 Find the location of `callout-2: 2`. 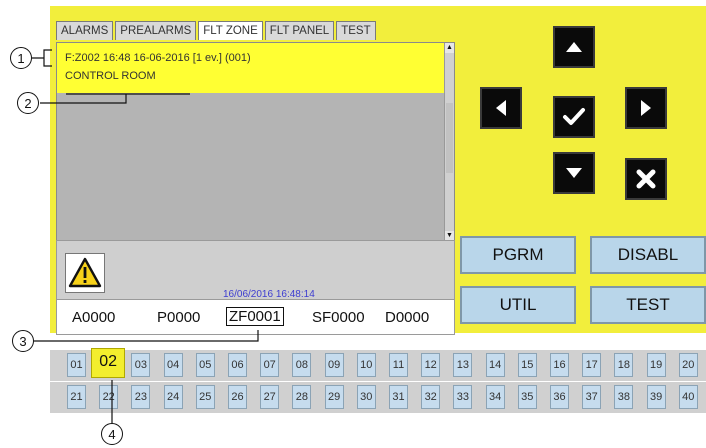

callout-2: 2 is located at coordinates (28, 103).